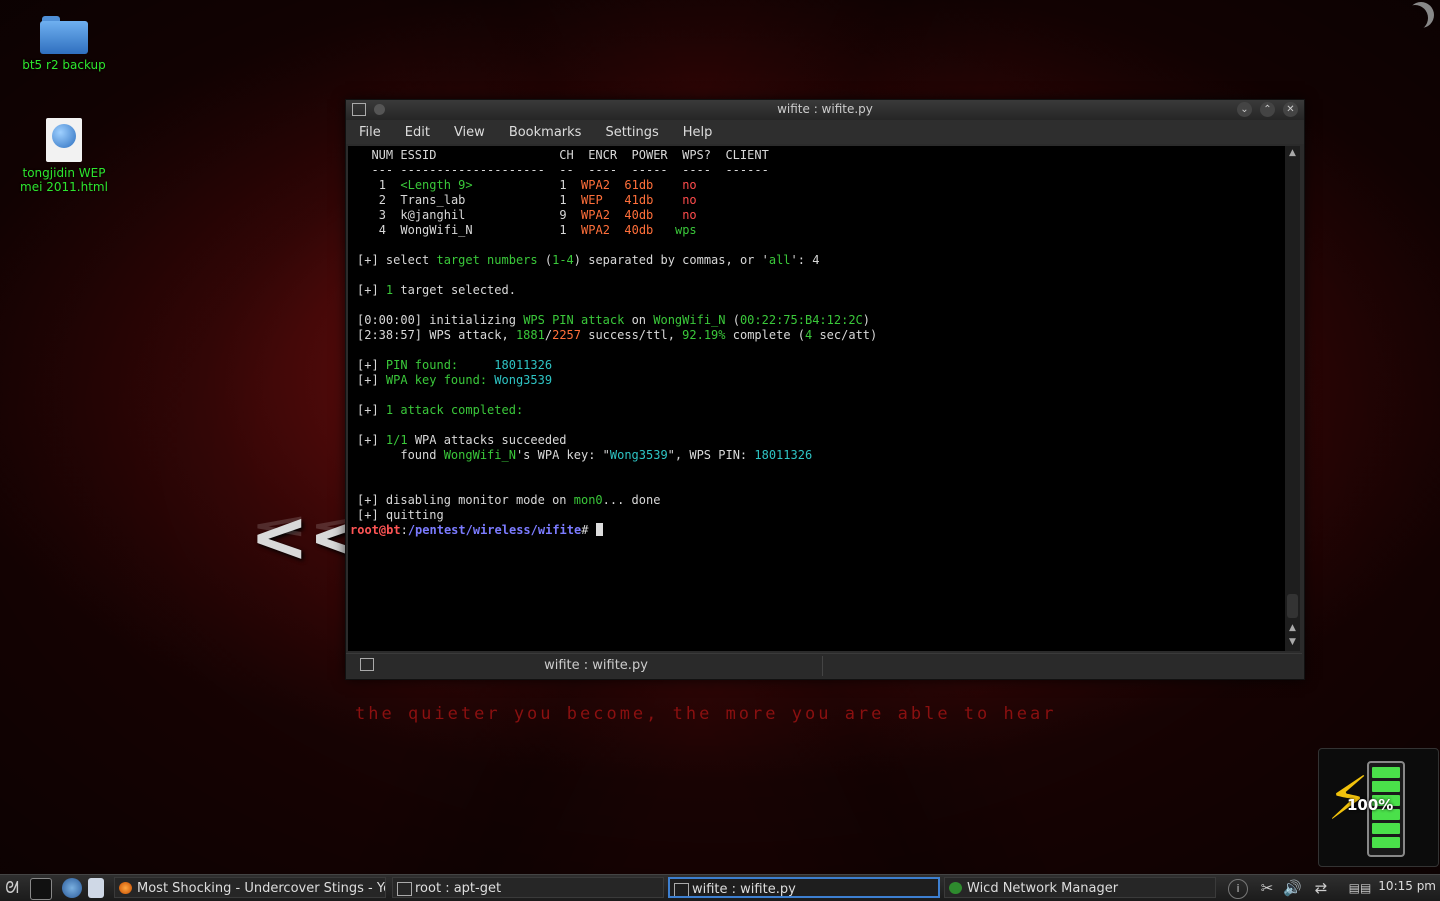 The width and height of the screenshot is (1440, 901). Describe the element at coordinates (455, 380) in the screenshot. I see `key-found-line: [+] WPA key found: Wong3539` at that location.